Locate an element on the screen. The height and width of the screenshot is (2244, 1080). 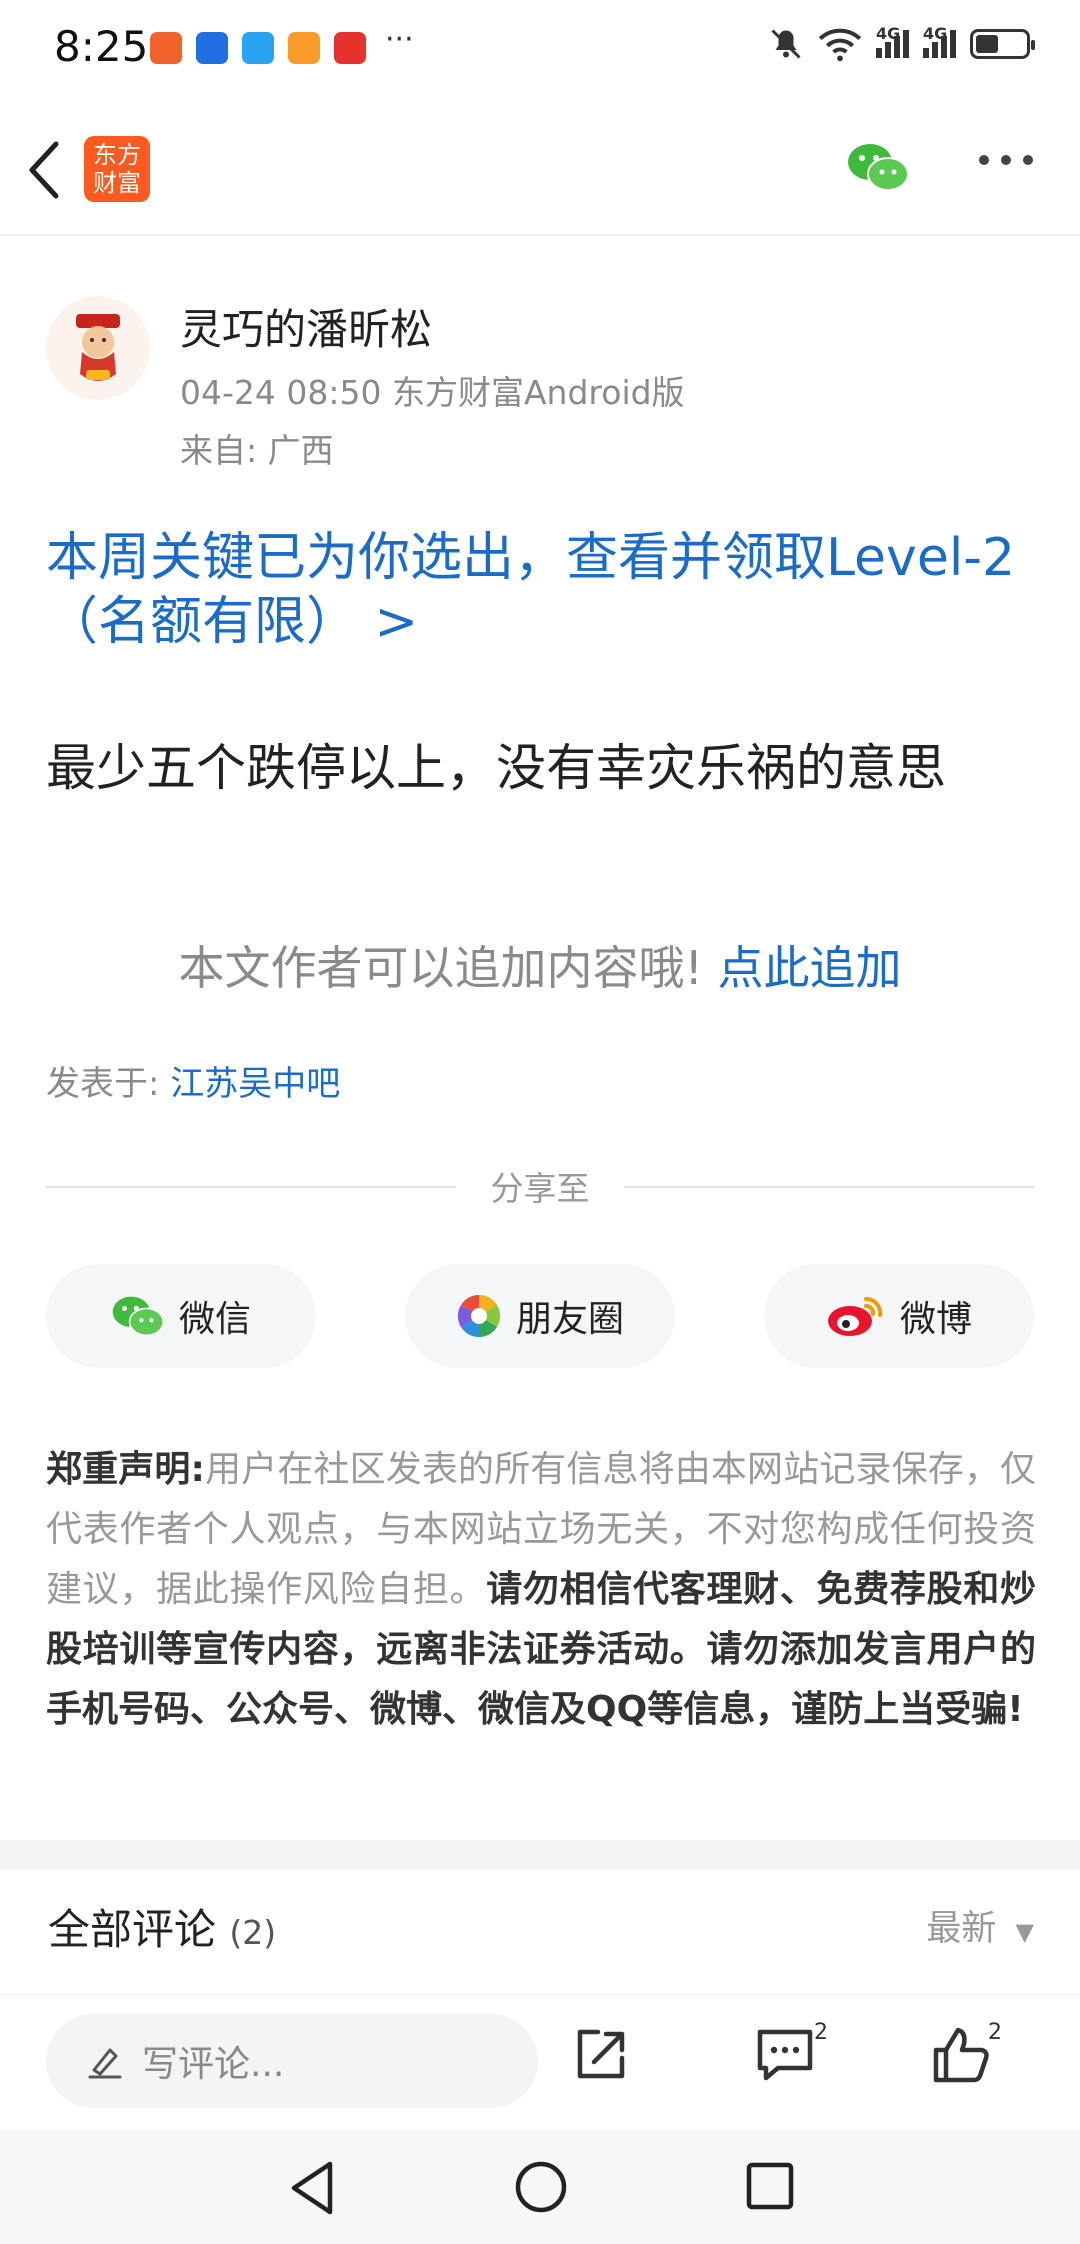
append-text: 本文作者可以追加内容哦! is located at coordinates (440, 968).